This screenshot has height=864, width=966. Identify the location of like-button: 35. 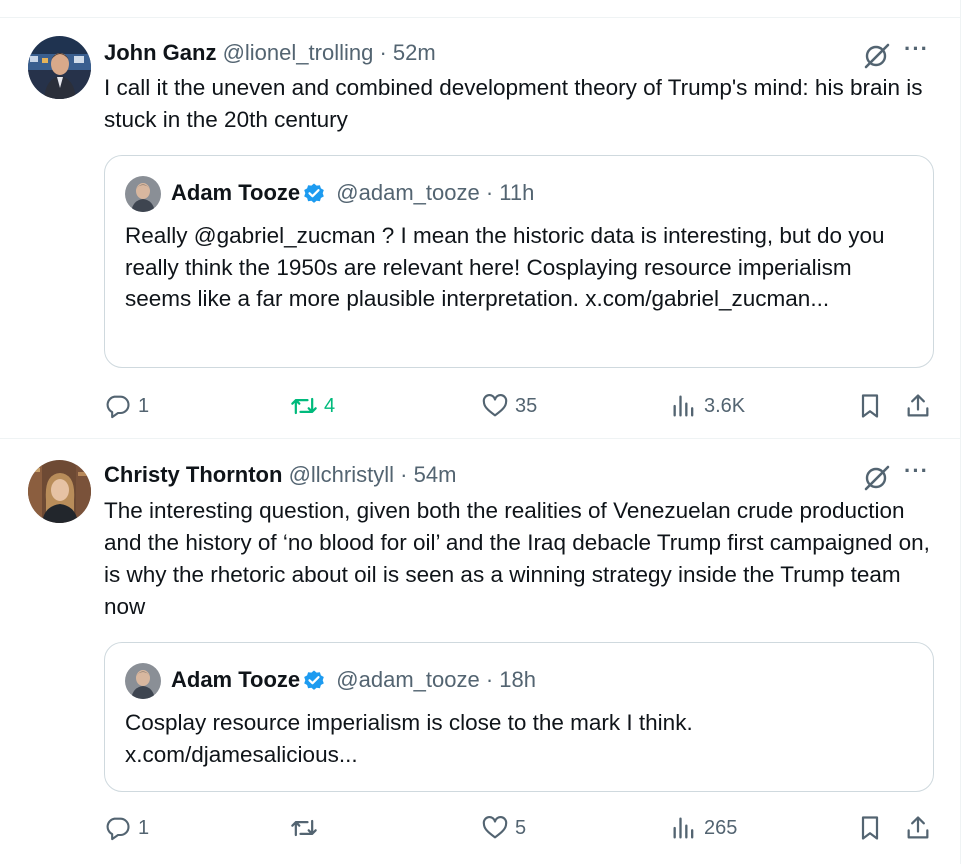
(509, 406).